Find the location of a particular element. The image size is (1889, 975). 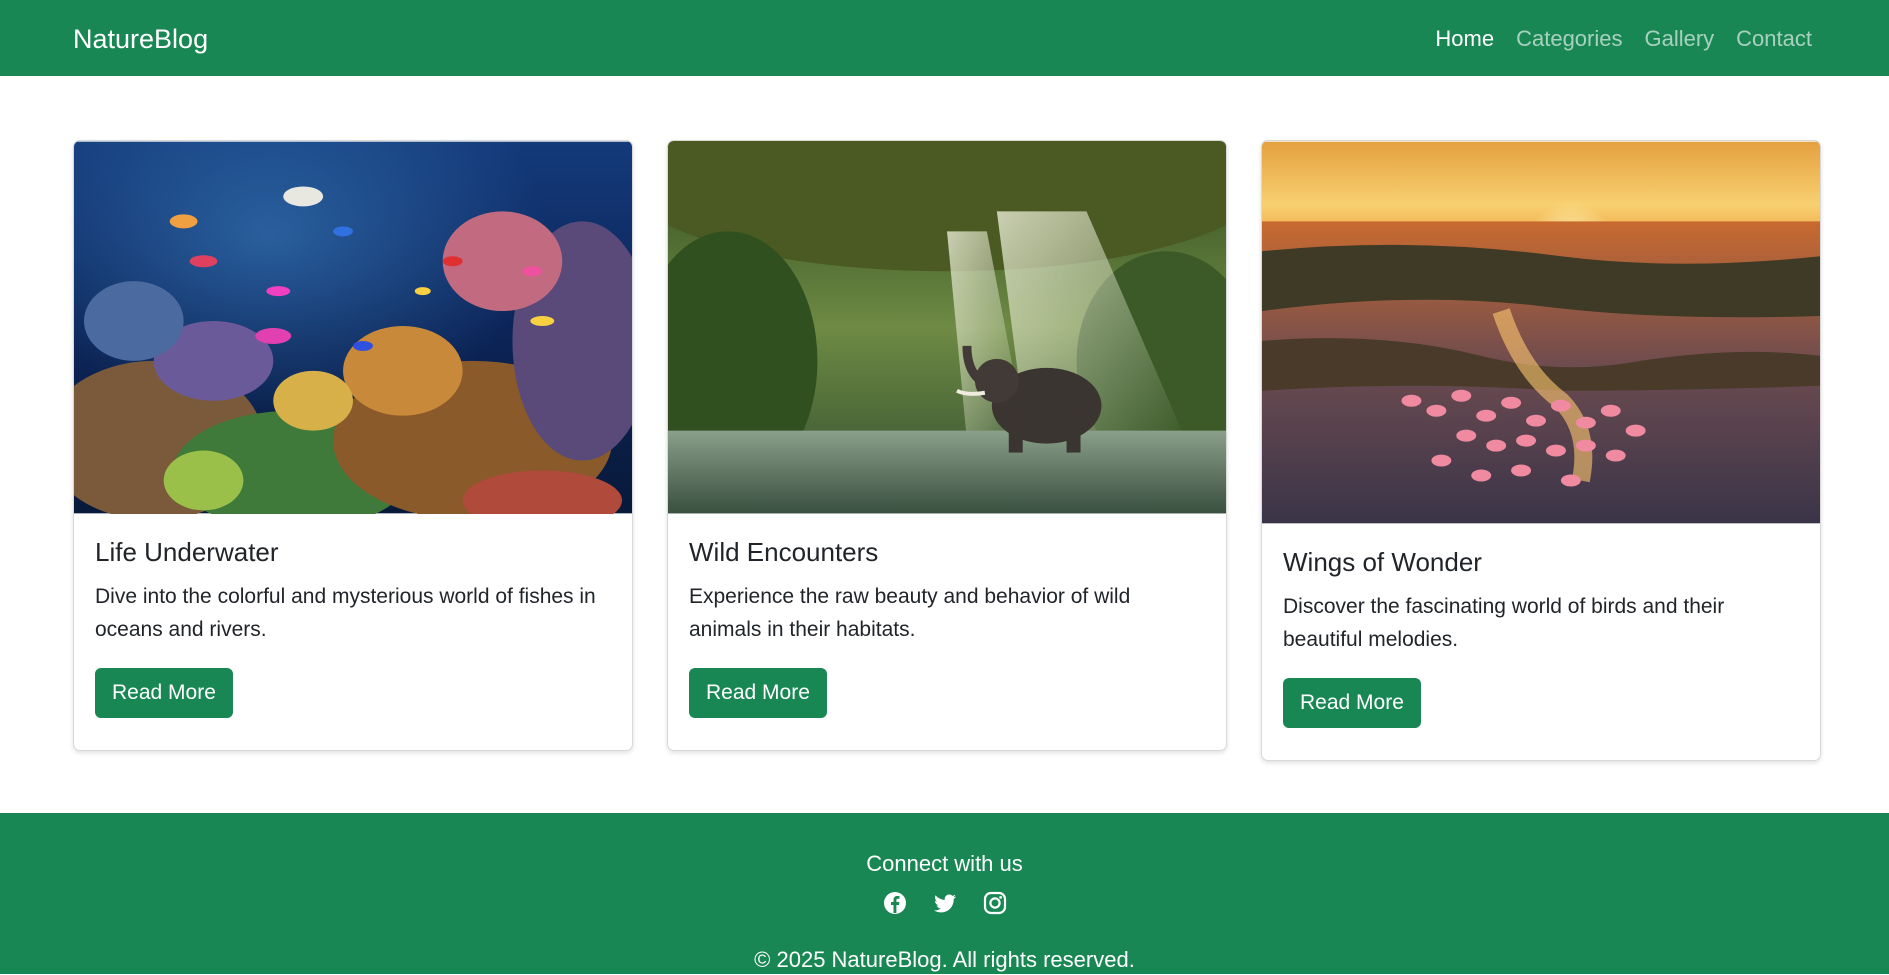

nav-menu: Home Categories Gallery Contact is located at coordinates (1623, 39).